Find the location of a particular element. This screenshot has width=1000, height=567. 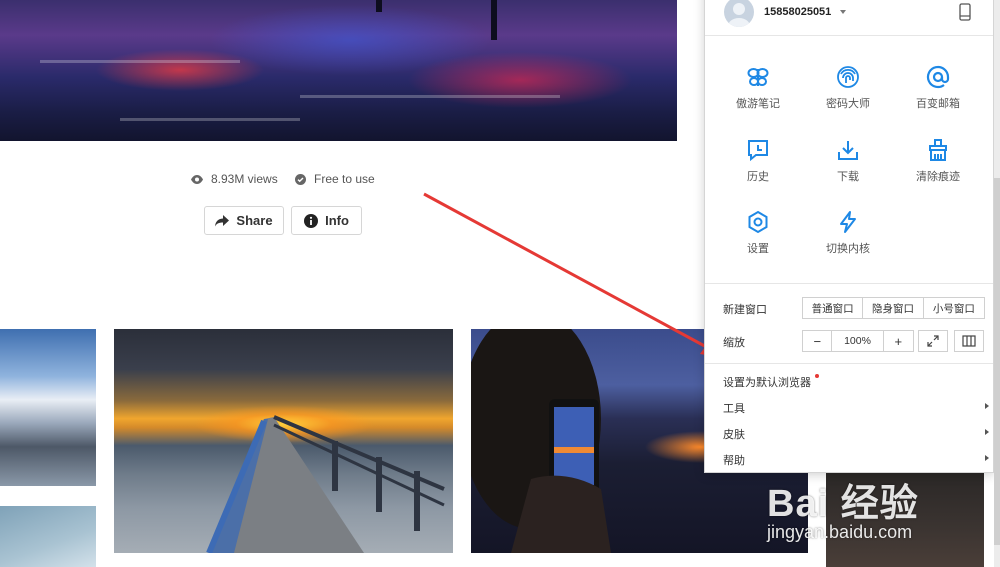

zoom-control: − 100% + is located at coordinates (858, 341).